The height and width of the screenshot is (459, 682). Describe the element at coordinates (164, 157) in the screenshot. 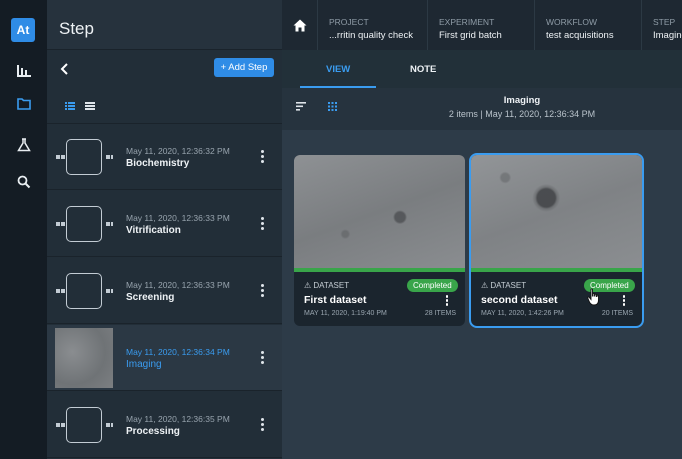

I see `step-item-biochemistry: May 11, 2020, 12:36:32 PM Biochemistry` at that location.